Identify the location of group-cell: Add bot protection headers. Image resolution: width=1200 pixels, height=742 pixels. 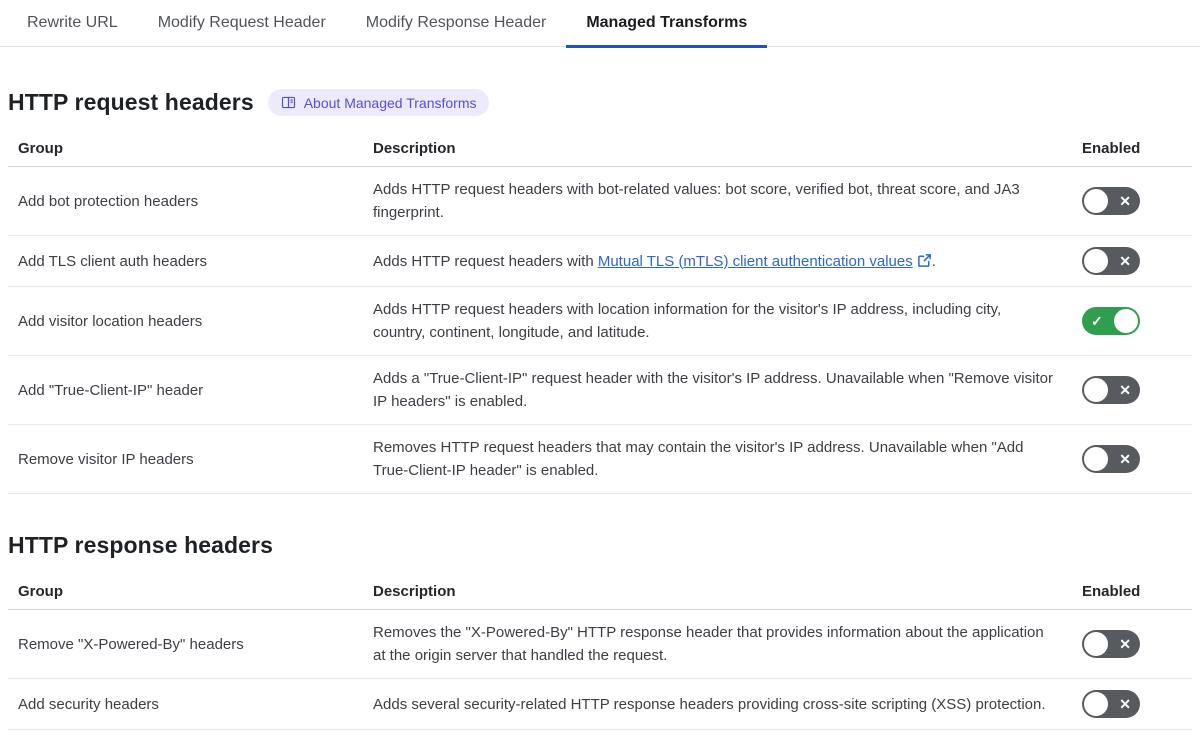
(185, 201).